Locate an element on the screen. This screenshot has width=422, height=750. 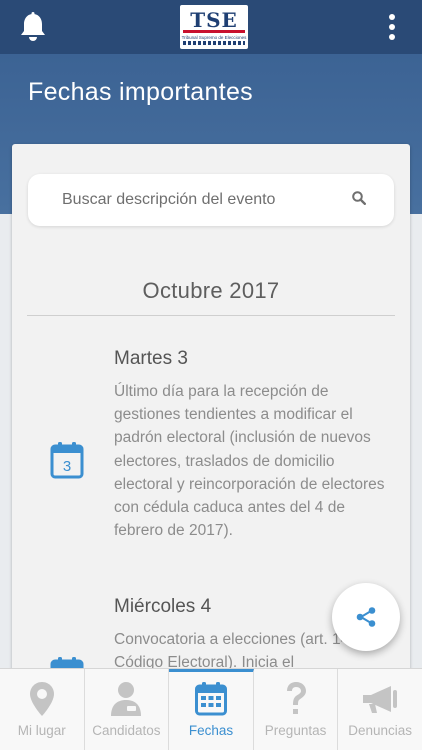
share-button is located at coordinates (366, 617).